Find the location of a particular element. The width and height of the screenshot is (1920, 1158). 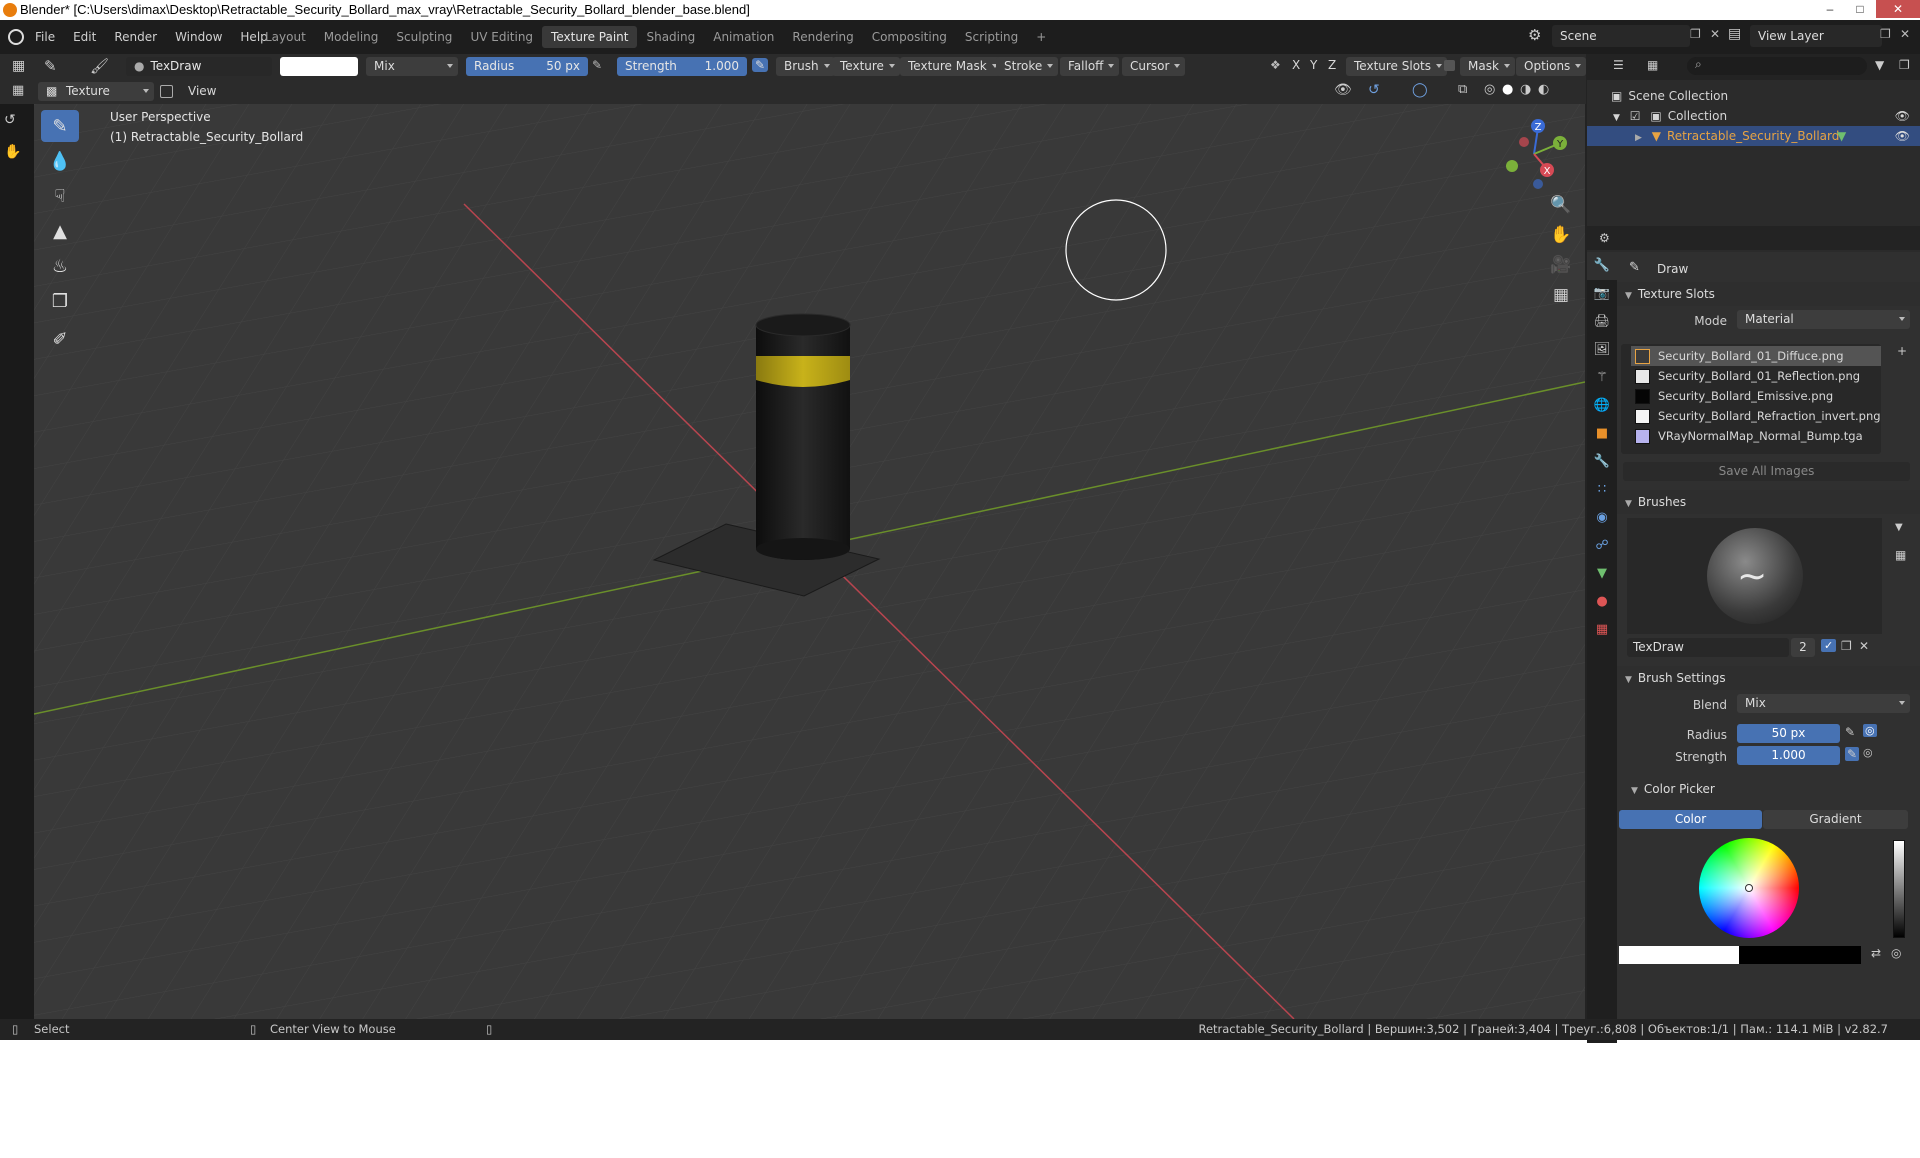

texture-slot-reflection: Security_Bollard_01_Reflection.png is located at coordinates (1756, 376).